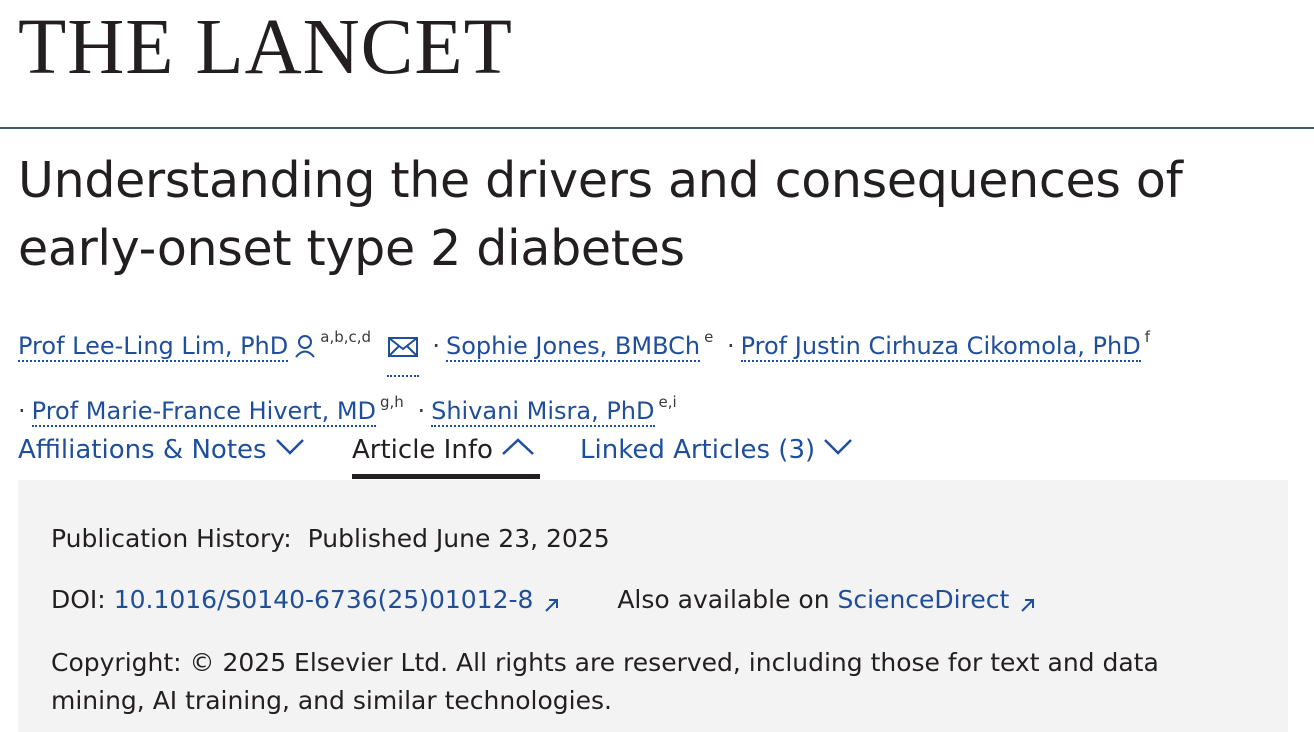  What do you see at coordinates (458, 538) in the screenshot?
I see `publication-history-value: Published June 23, 2025` at bounding box center [458, 538].